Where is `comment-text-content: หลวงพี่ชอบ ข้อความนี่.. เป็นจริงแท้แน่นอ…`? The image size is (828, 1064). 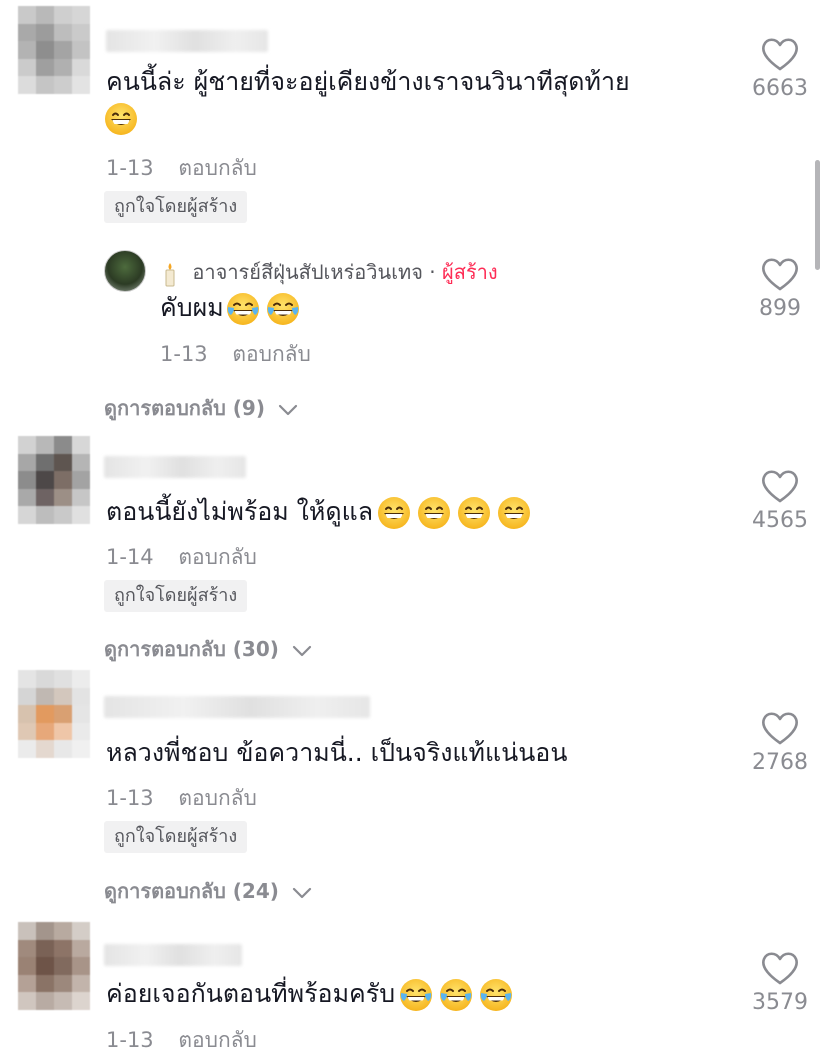 comment-text-content: หลวงพี่ชอบ ข้อความนี่.. เป็นจริงแท้แน่นอ… is located at coordinates (337, 752).